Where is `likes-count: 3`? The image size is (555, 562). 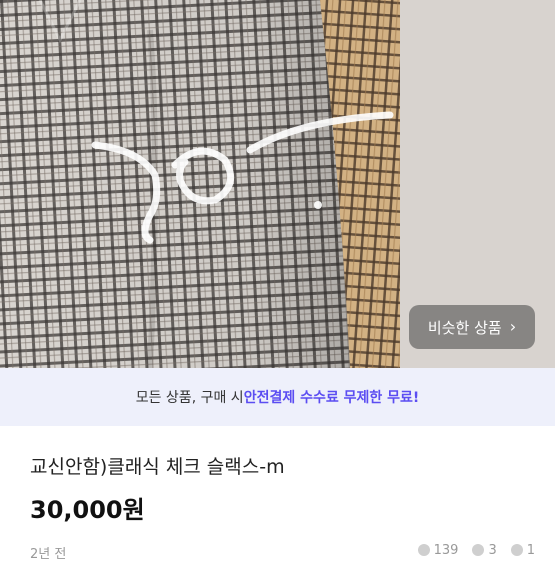 likes-count: 3 is located at coordinates (492, 550).